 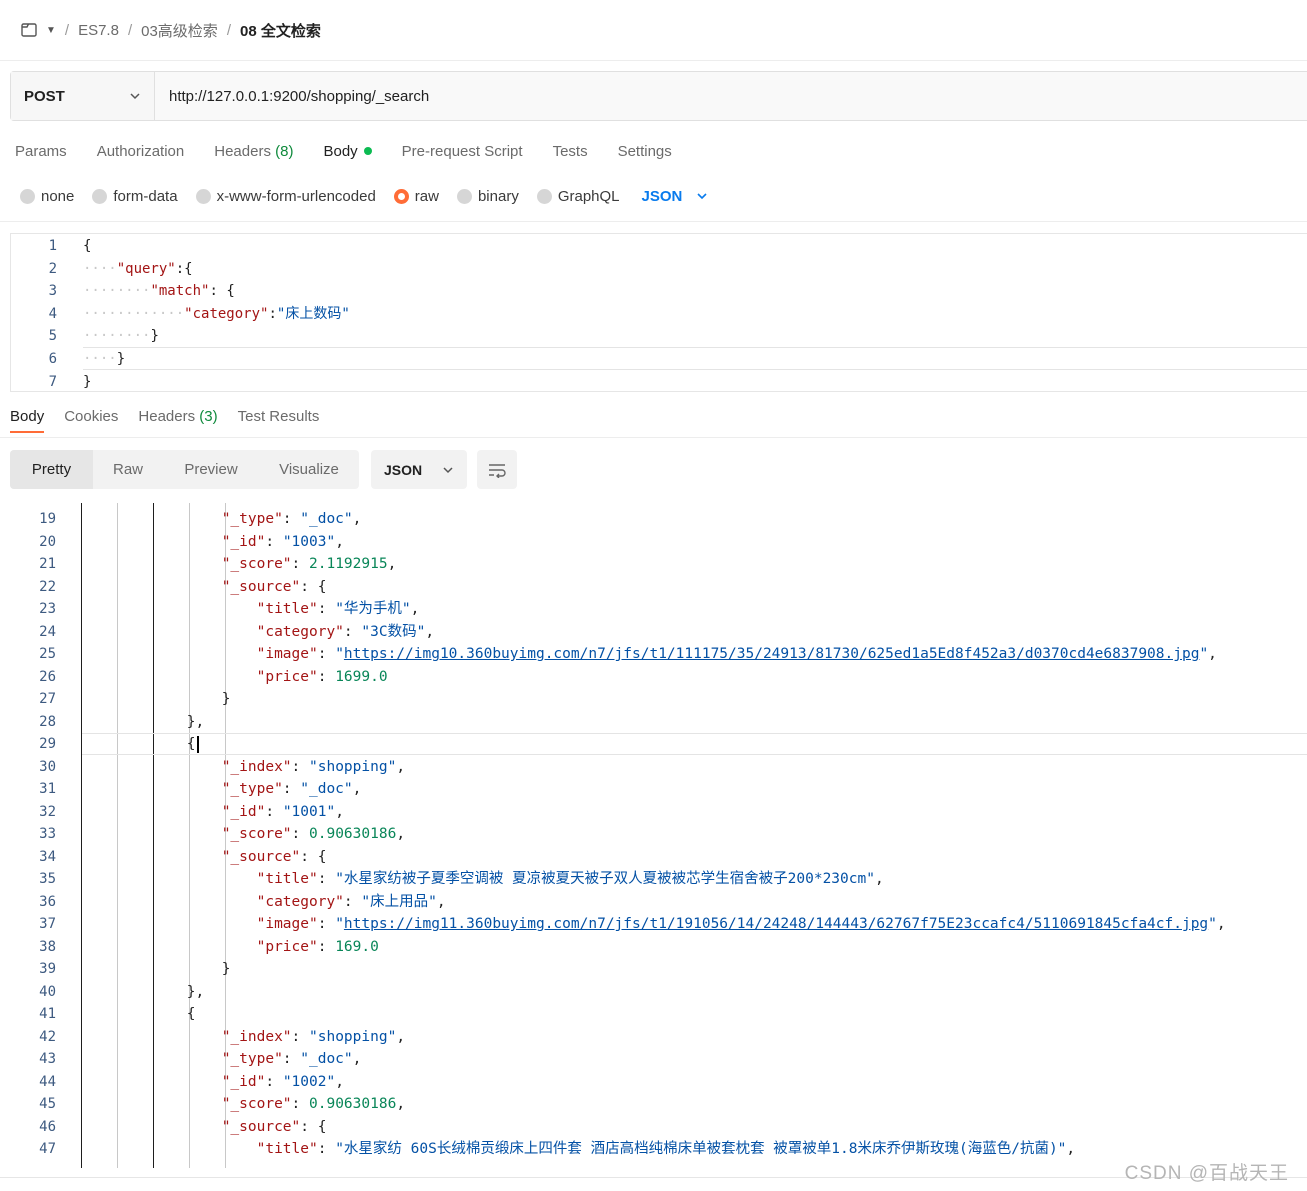 I want to click on line-number: 34, so click(x=47, y=856).